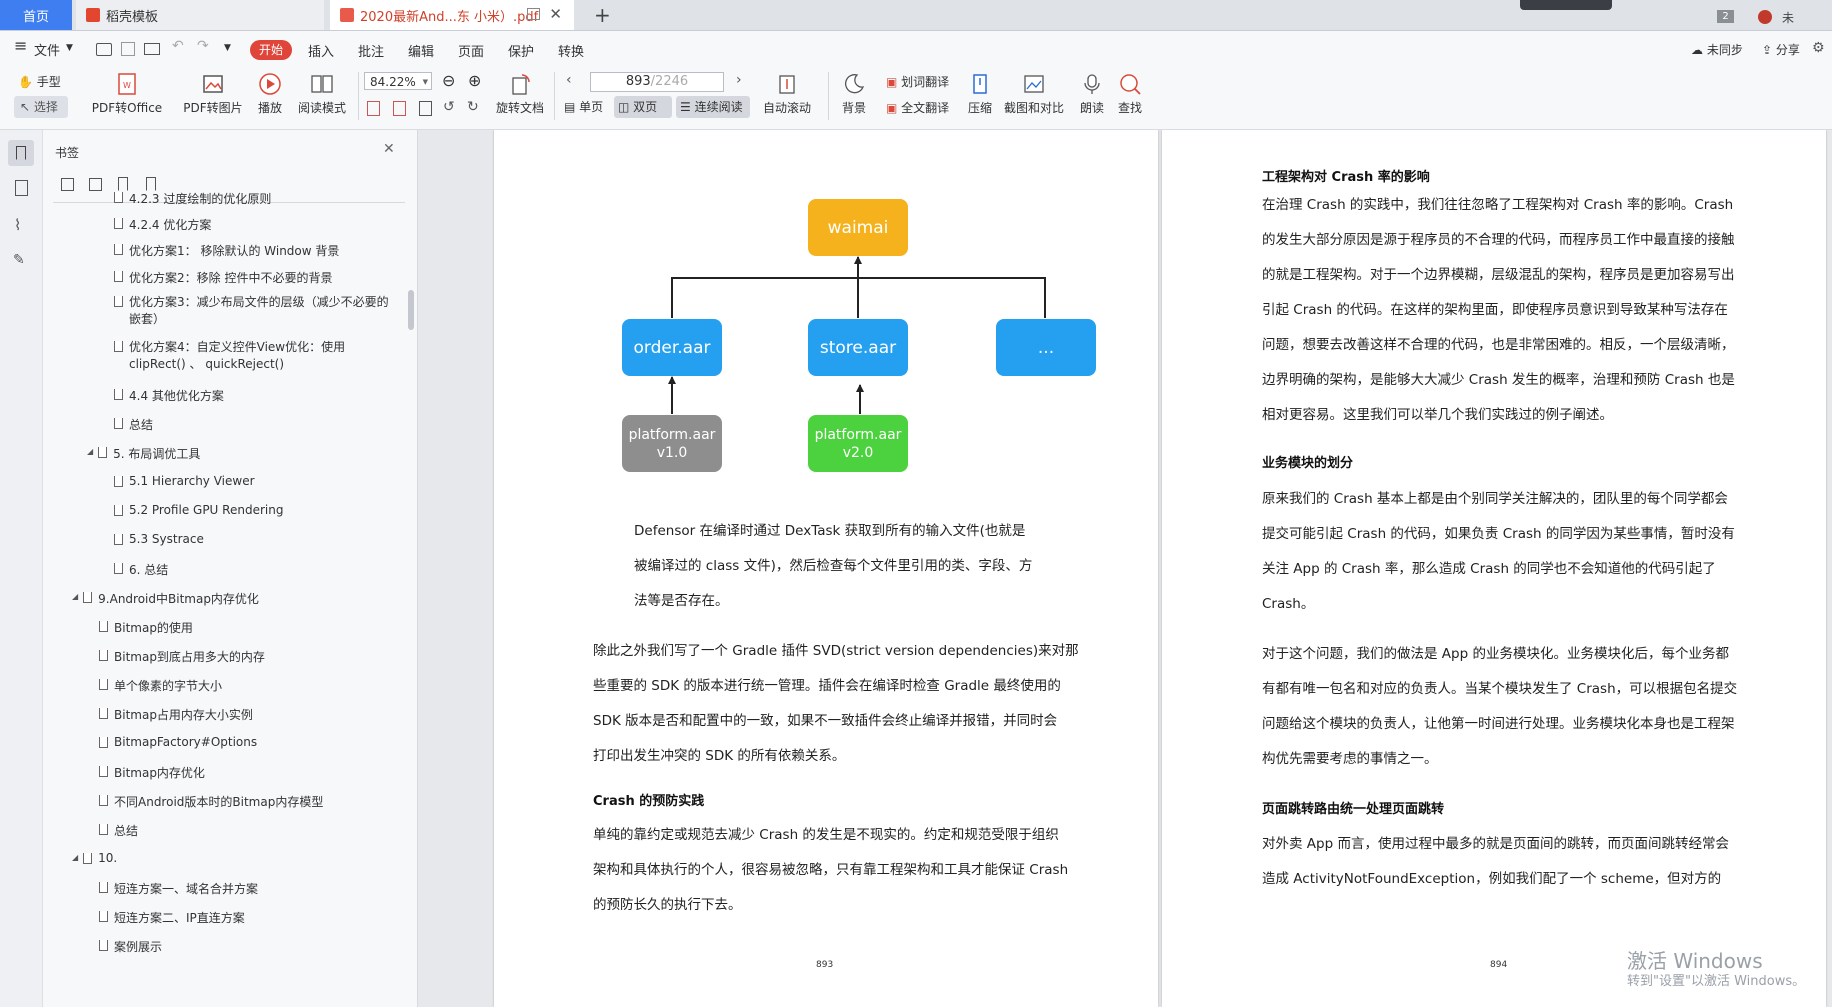  I want to click on bookmark-item: 案例展示, so click(130, 946).